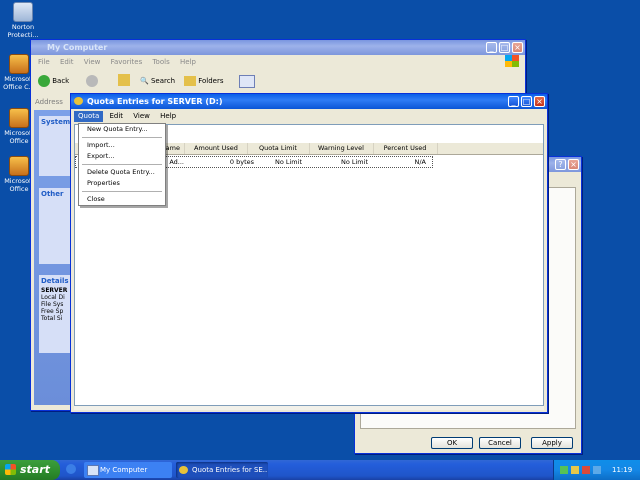 The width and height of the screenshot is (640, 480). What do you see at coordinates (247, 81) in the screenshot?
I see `views-icon` at bounding box center [247, 81].